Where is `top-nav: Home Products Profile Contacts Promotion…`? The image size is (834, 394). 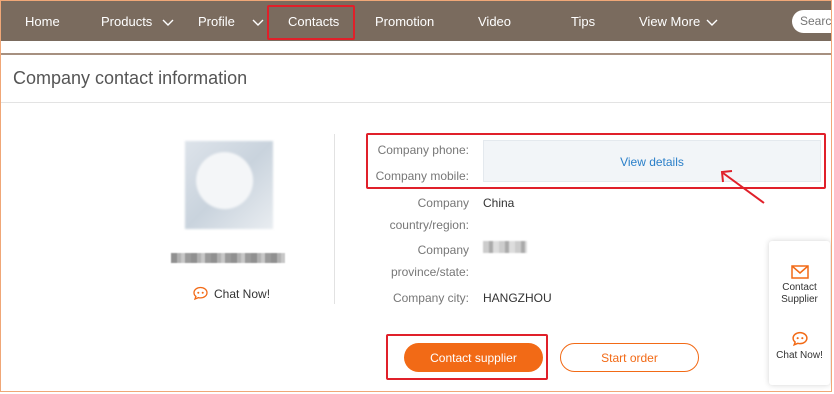 top-nav: Home Products Profile Contacts Promotion… is located at coordinates (416, 21).